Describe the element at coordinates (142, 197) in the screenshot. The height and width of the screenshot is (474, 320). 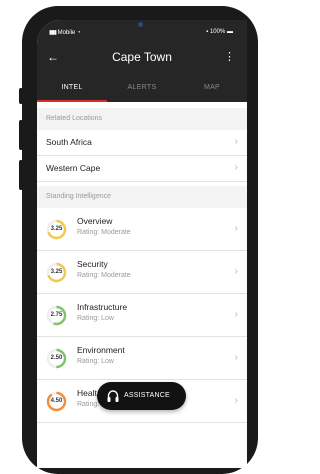
I see `section-header-standing: Standing Intelligence` at that location.